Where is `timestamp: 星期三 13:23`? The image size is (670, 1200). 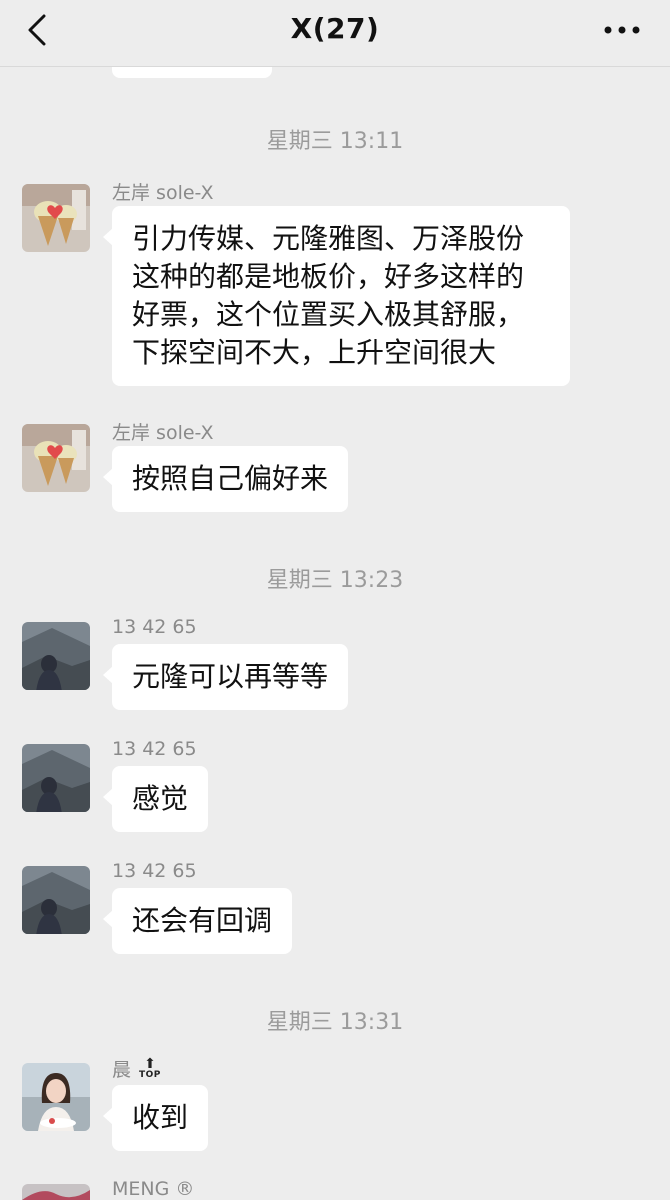 timestamp: 星期三 13:23 is located at coordinates (335, 580).